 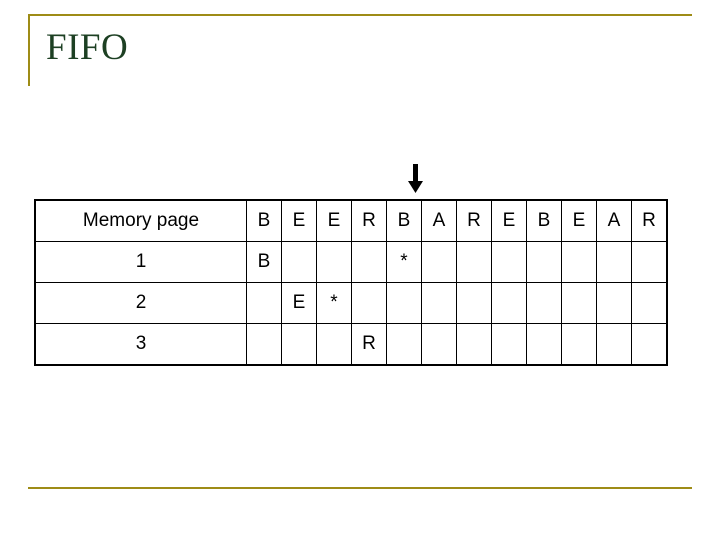 I want to click on frame-cell: R, so click(x=369, y=344).